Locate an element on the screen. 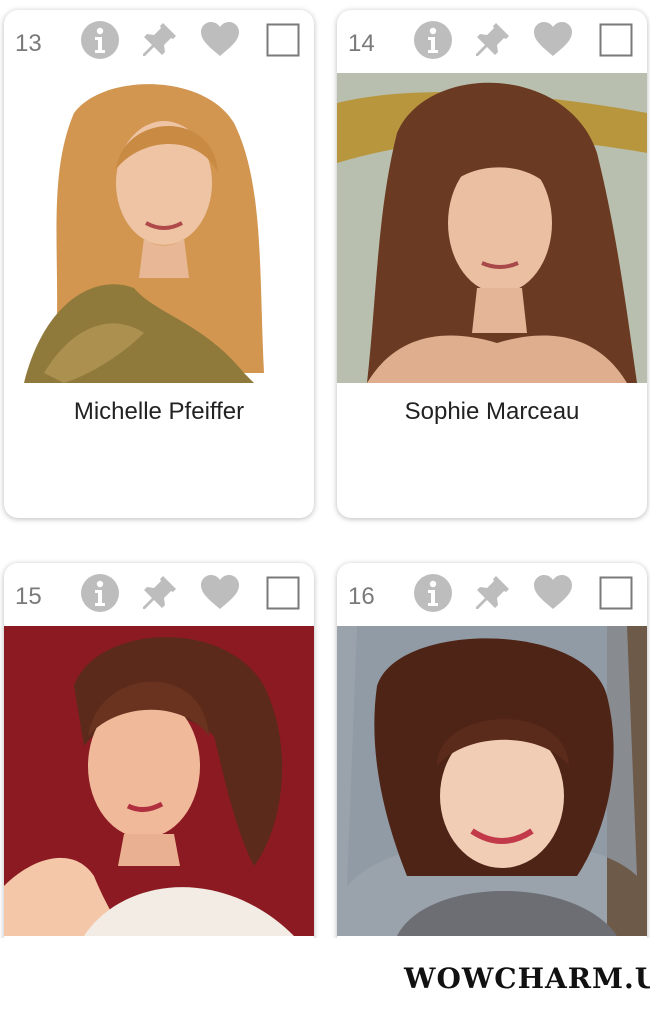 The image size is (650, 1021). celebrity-name: Sophie Marceau is located at coordinates (492, 412).